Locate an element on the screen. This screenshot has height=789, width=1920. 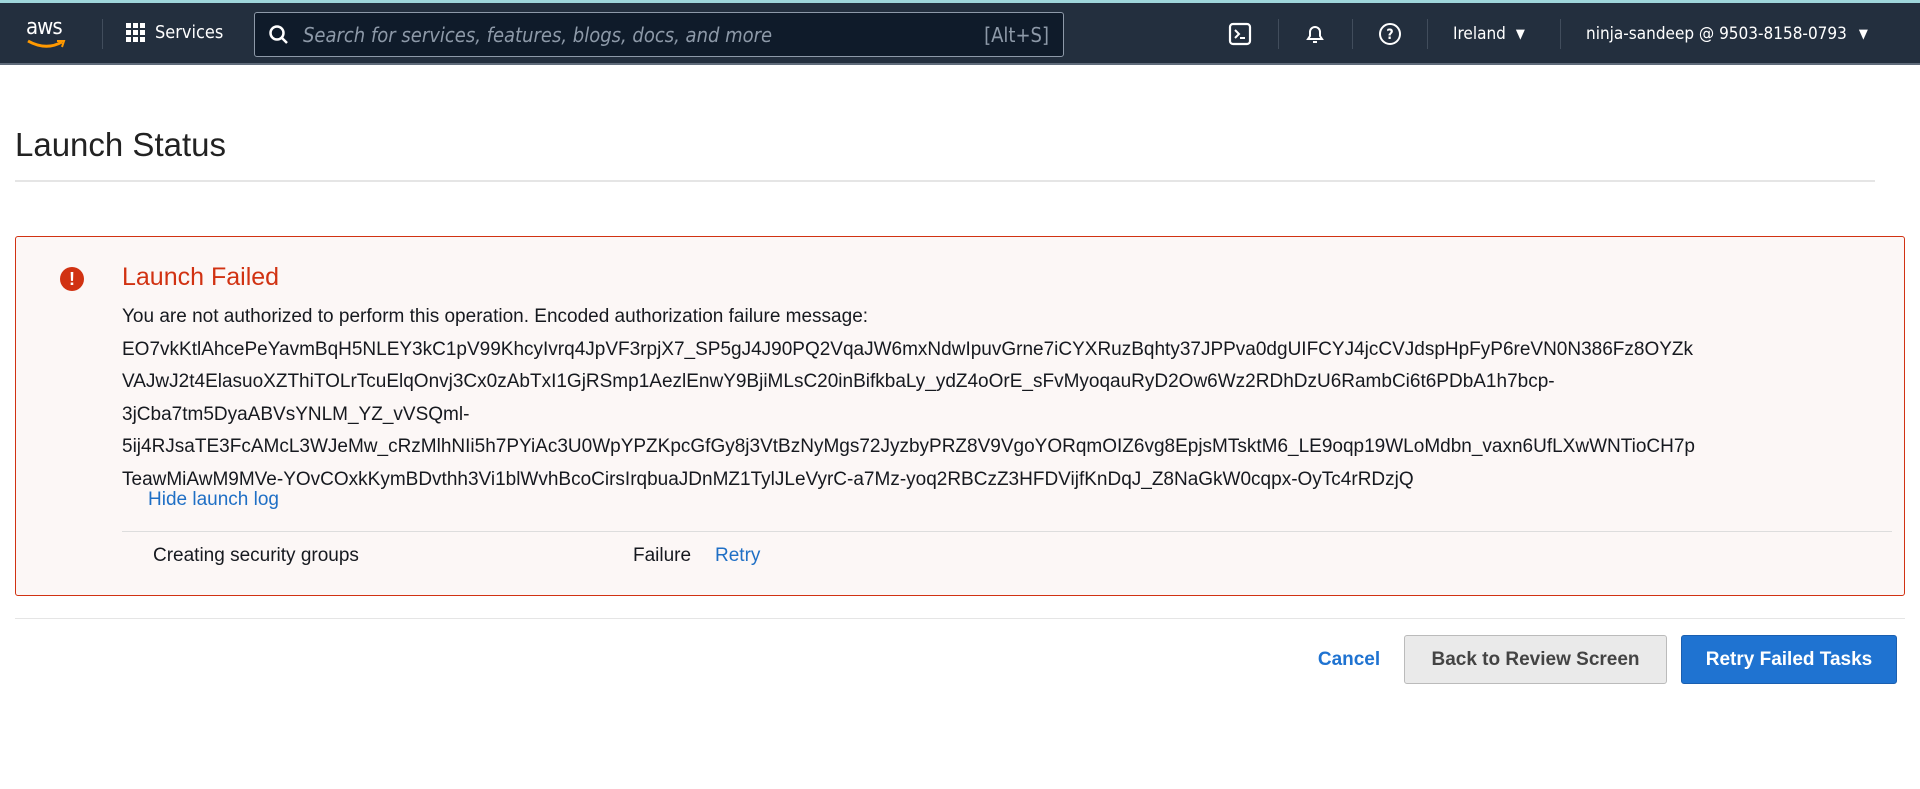
alert-title: Launch Failed is located at coordinates (201, 277).